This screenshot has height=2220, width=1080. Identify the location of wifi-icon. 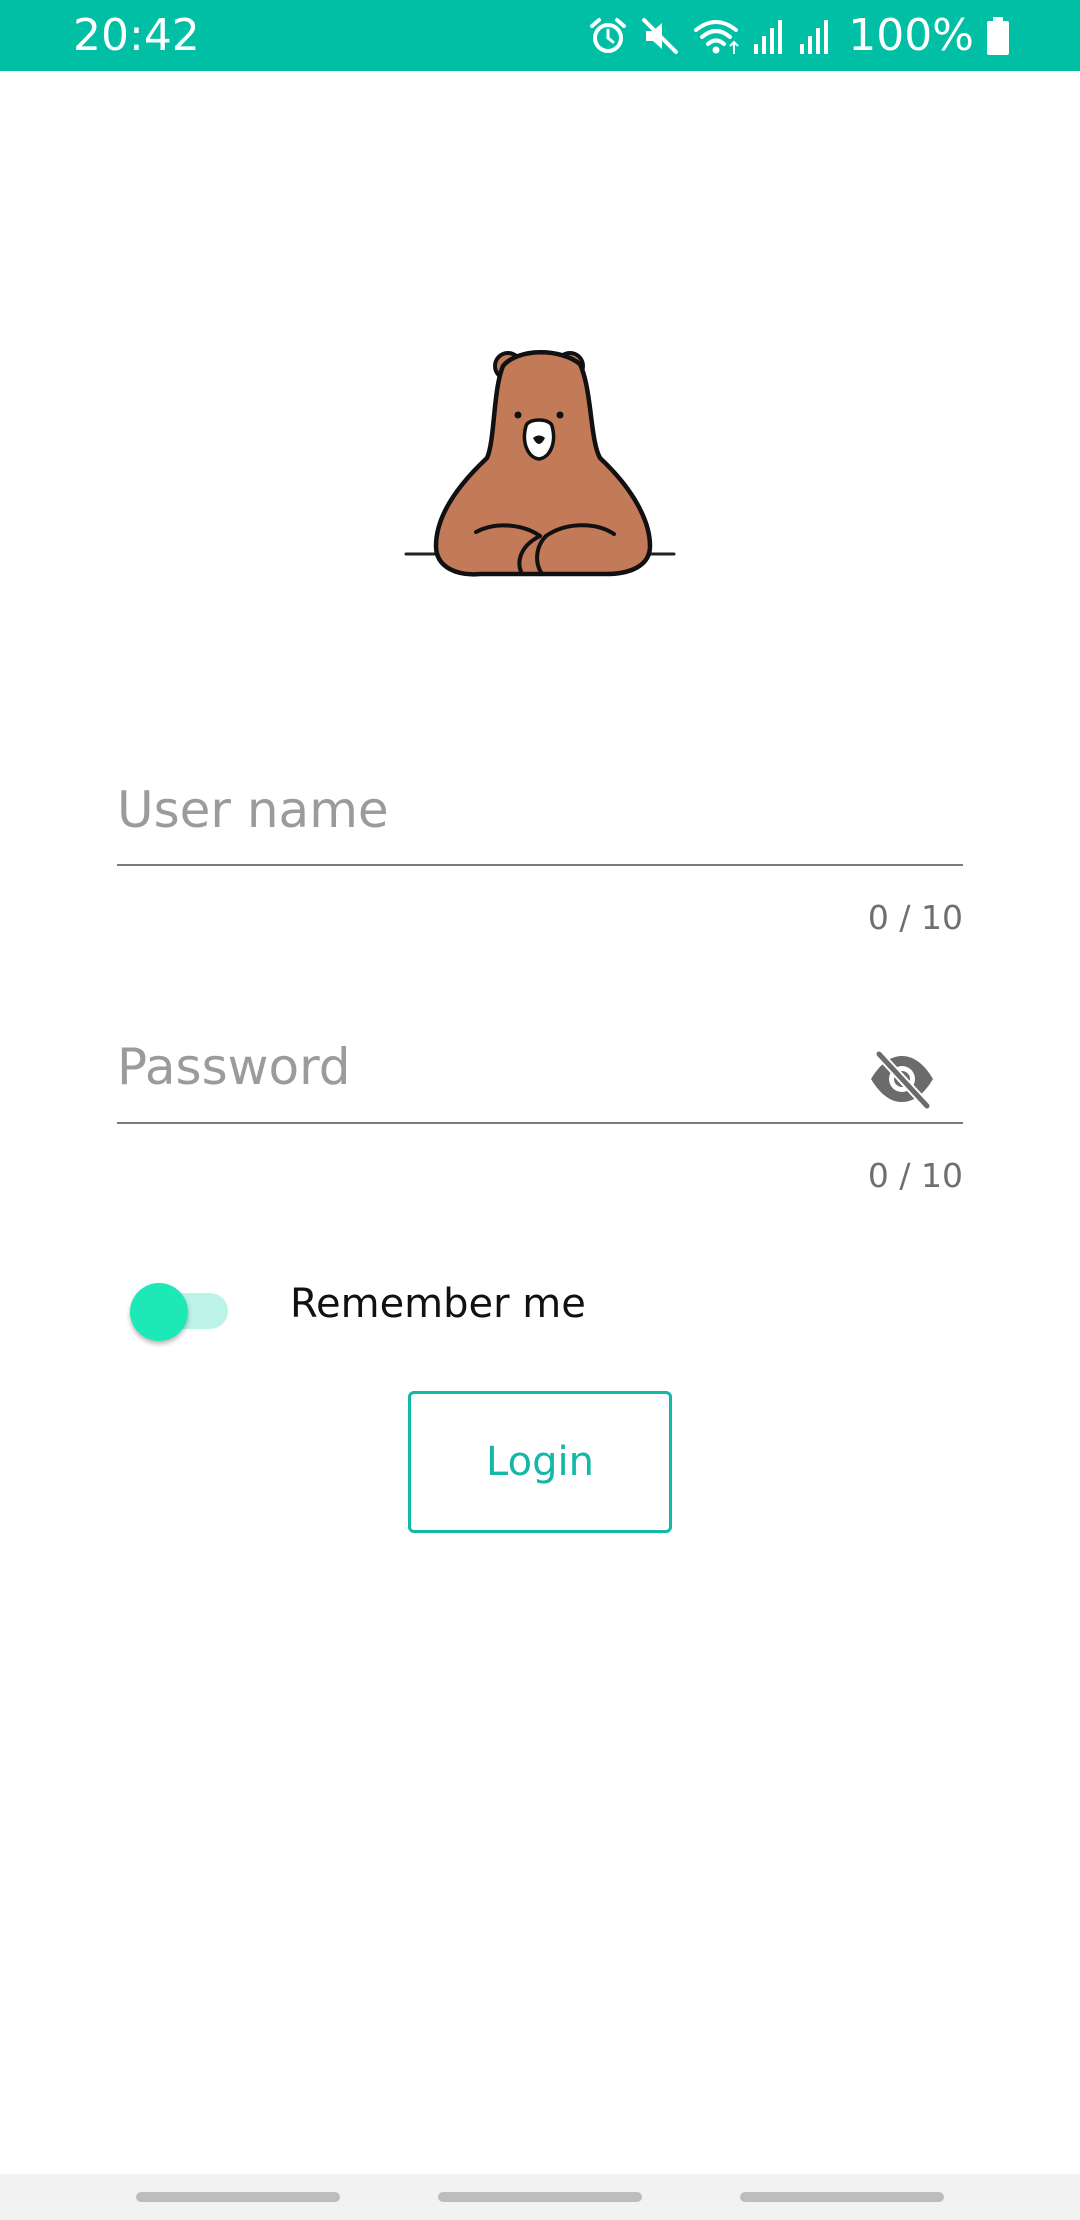
(716, 36).